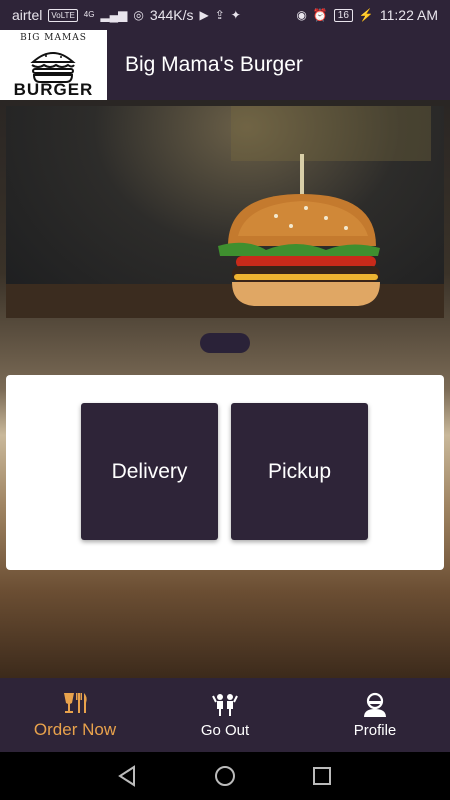  I want to click on alarm-icon: ⏰, so click(320, 15).